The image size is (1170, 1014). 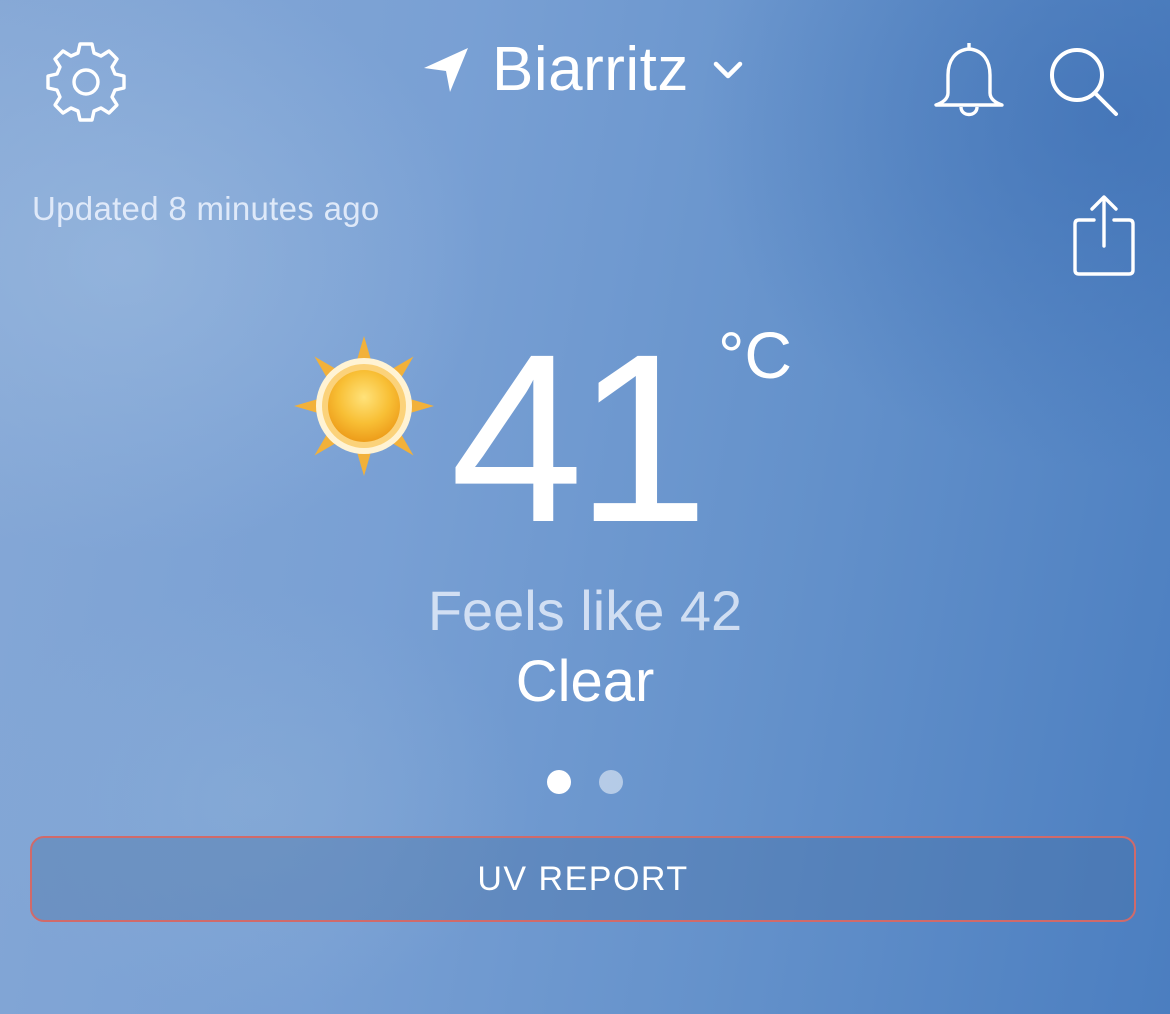 What do you see at coordinates (585, 782) in the screenshot?
I see `page-indicator` at bounding box center [585, 782].